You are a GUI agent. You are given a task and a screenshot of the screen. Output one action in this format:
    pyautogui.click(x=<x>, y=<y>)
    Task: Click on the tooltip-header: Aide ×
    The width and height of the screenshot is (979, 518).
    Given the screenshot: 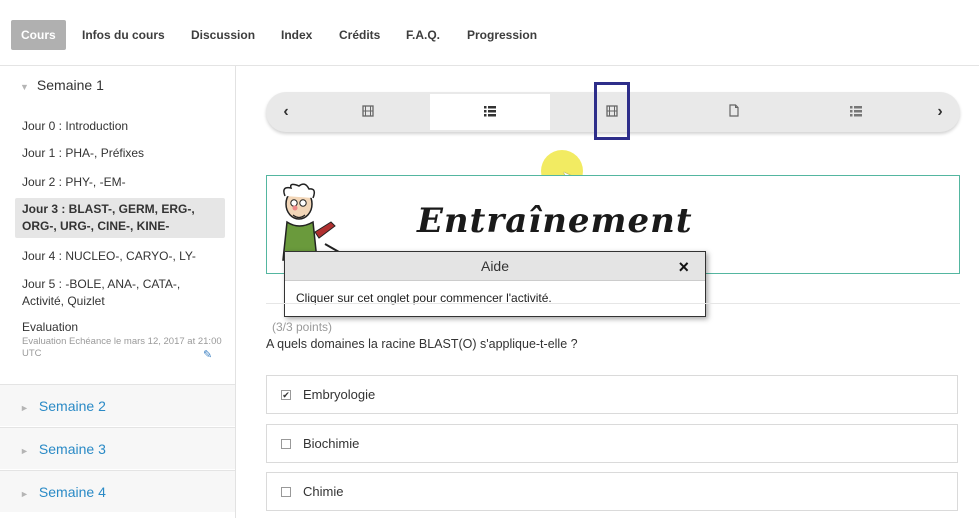 What is the action you would take?
    pyautogui.click(x=495, y=266)
    